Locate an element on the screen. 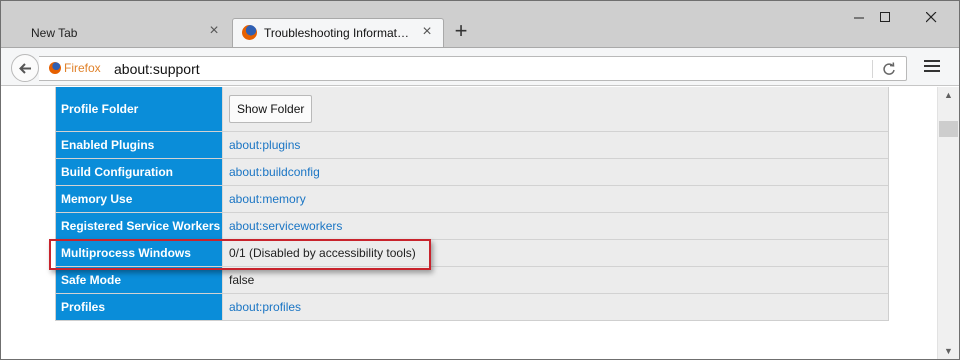  row-key: Profiles is located at coordinates (139, 307).